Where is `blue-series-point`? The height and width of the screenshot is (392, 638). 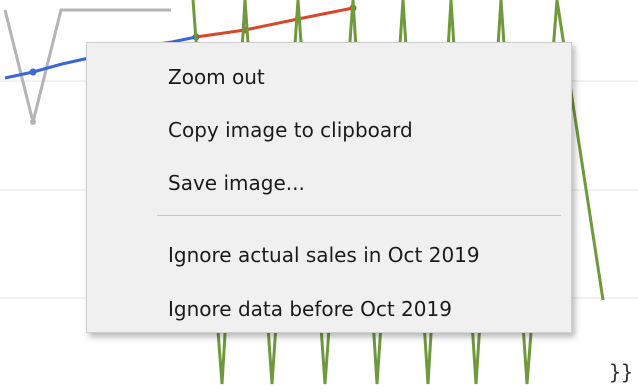
blue-series-point is located at coordinates (33, 72).